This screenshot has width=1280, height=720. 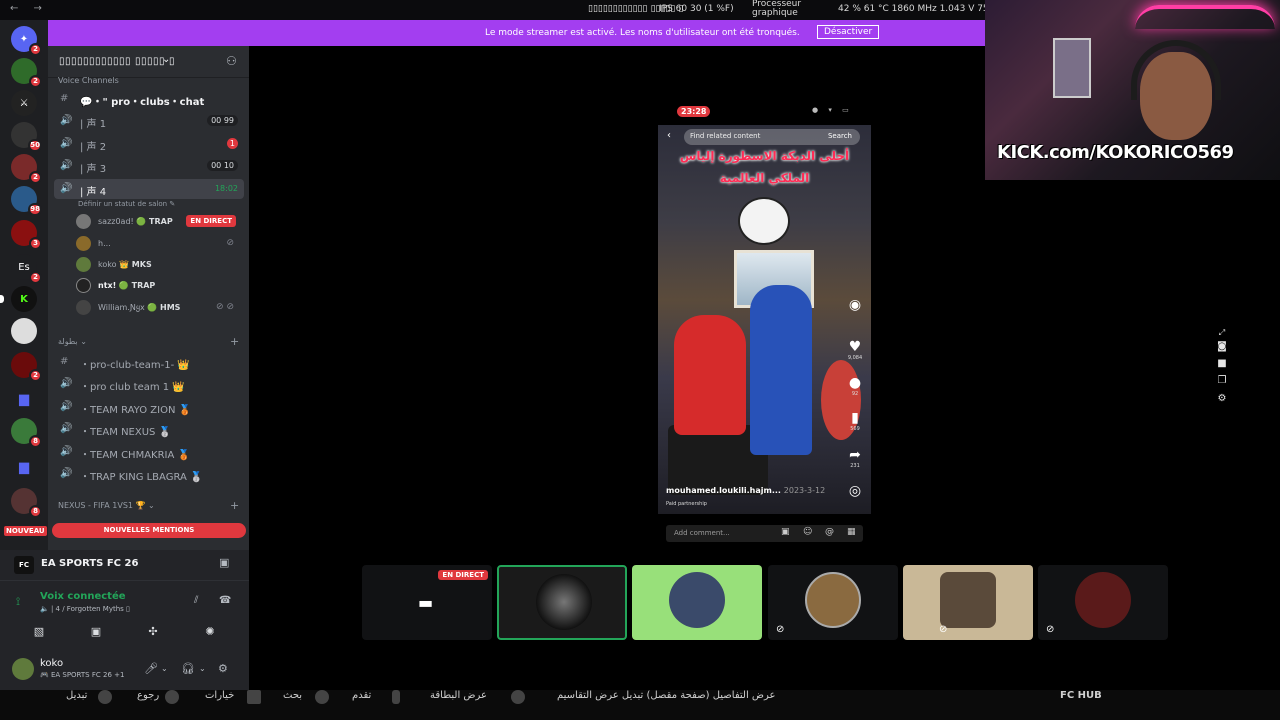 I want to click on screen-share-icon: ▬, so click(x=426, y=602).